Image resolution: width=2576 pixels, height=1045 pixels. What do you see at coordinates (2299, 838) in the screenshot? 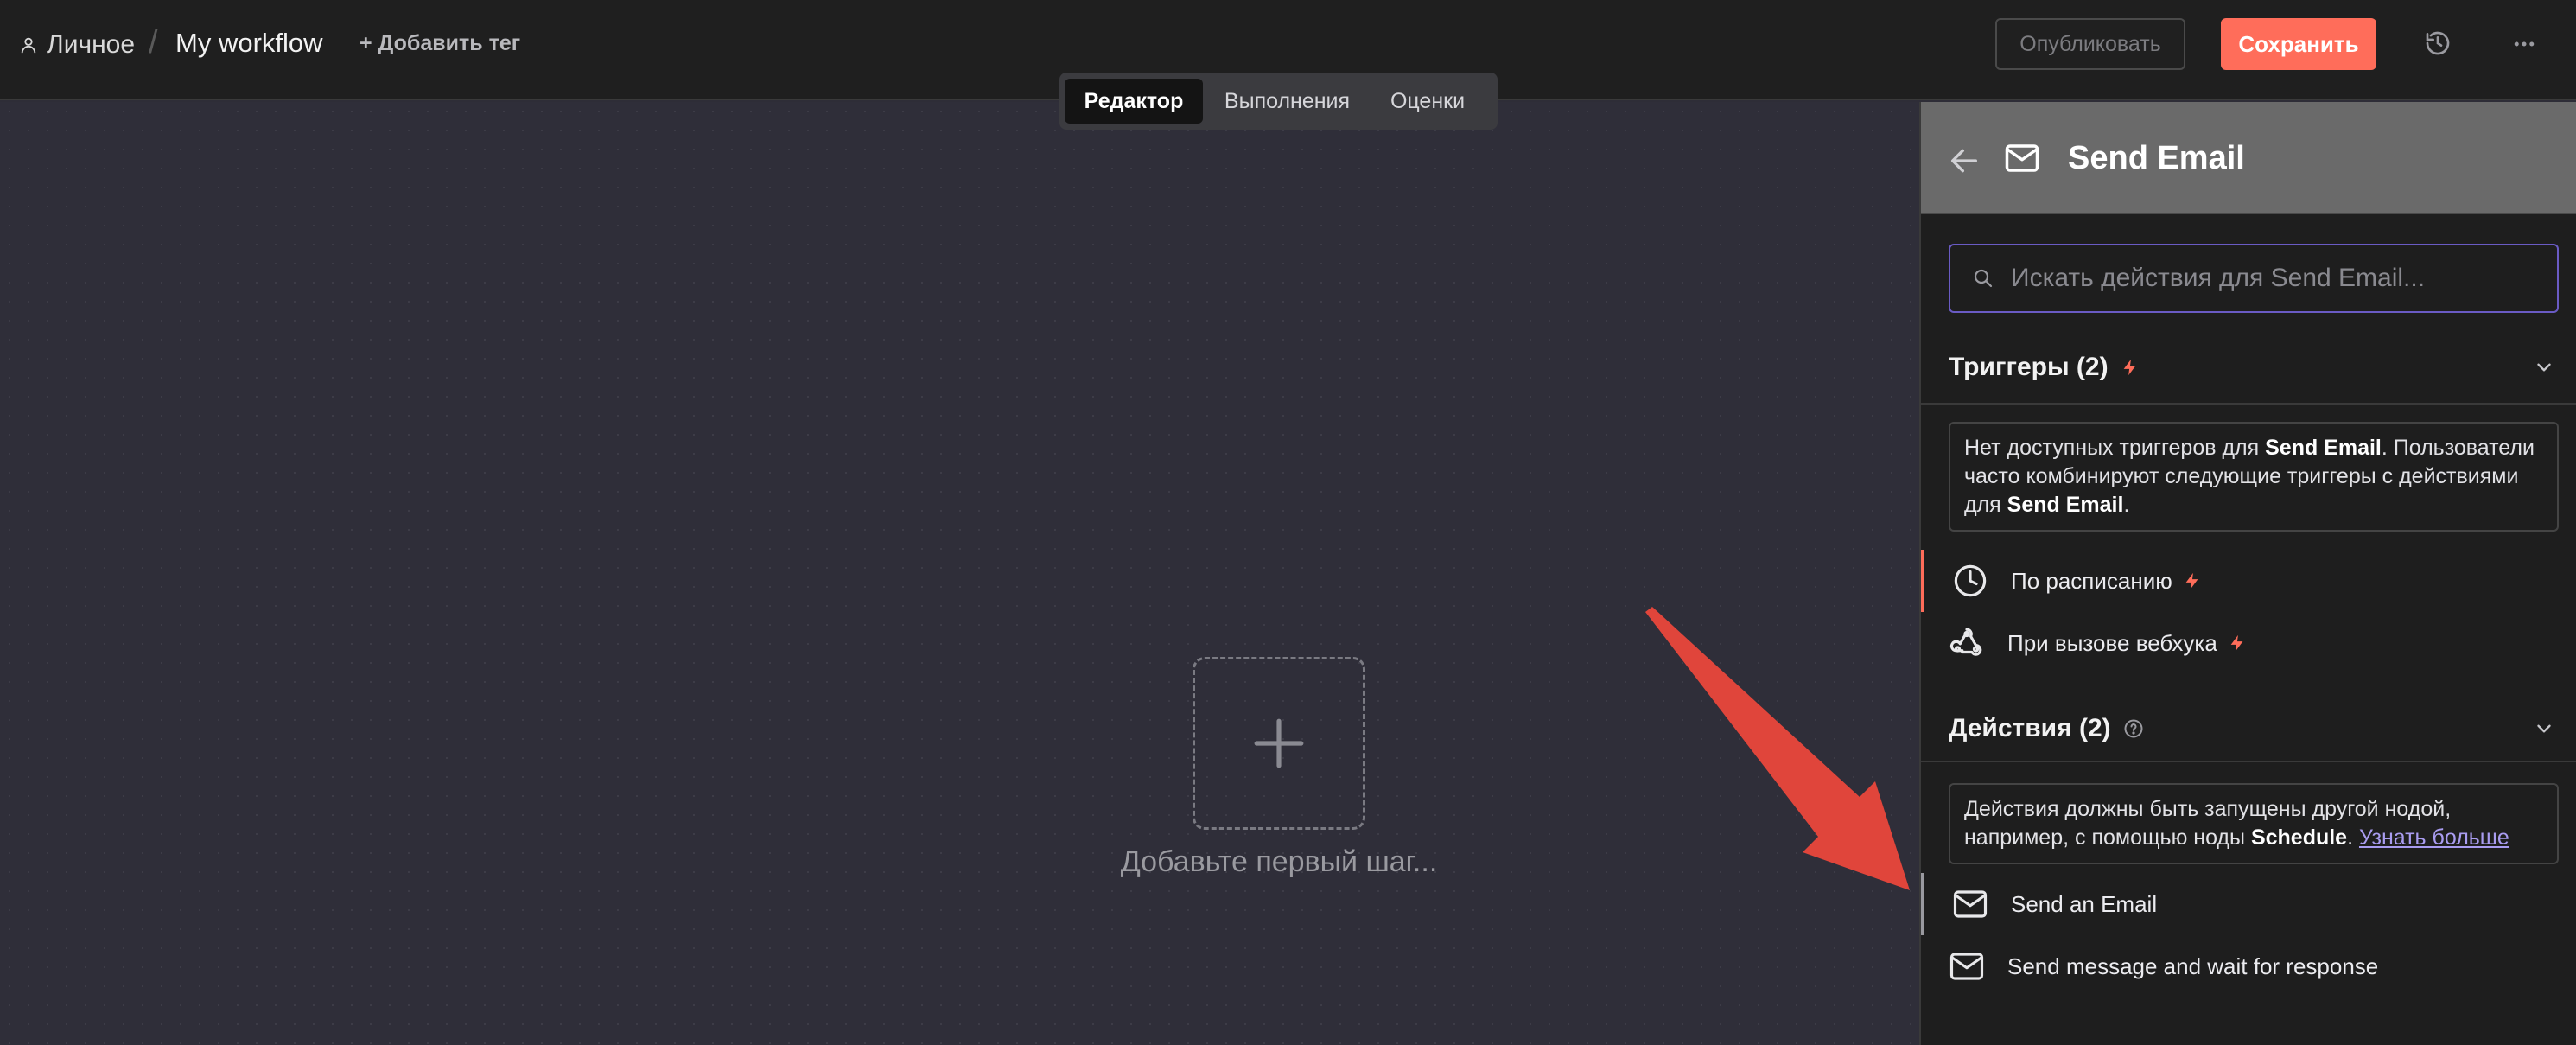
I see `actions-info-bold: Schedule` at bounding box center [2299, 838].